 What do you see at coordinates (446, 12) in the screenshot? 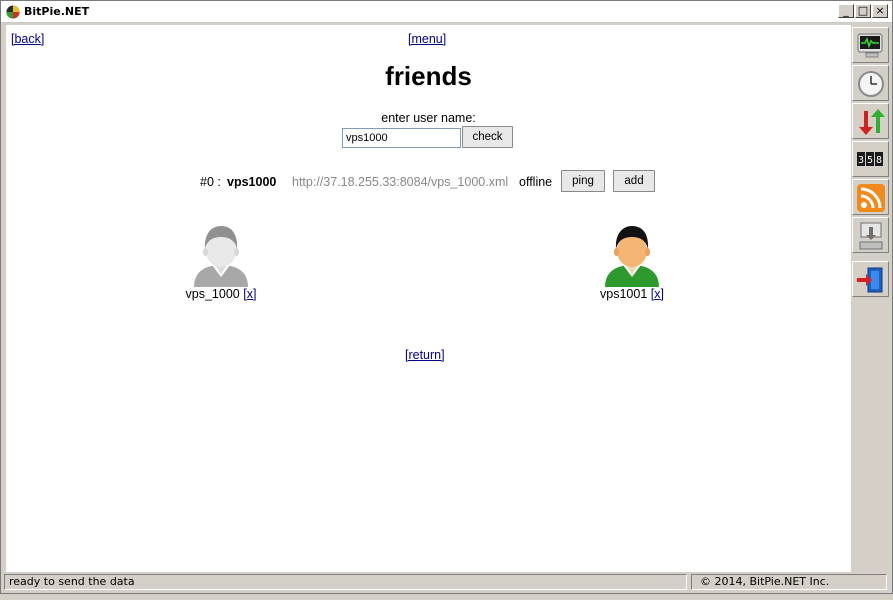
I see `title-bar: BitPie.NET _ □ ×` at bounding box center [446, 12].